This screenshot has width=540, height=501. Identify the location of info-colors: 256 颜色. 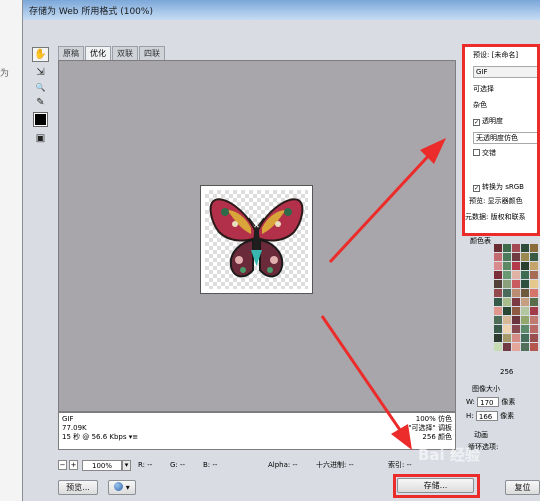
(437, 437).